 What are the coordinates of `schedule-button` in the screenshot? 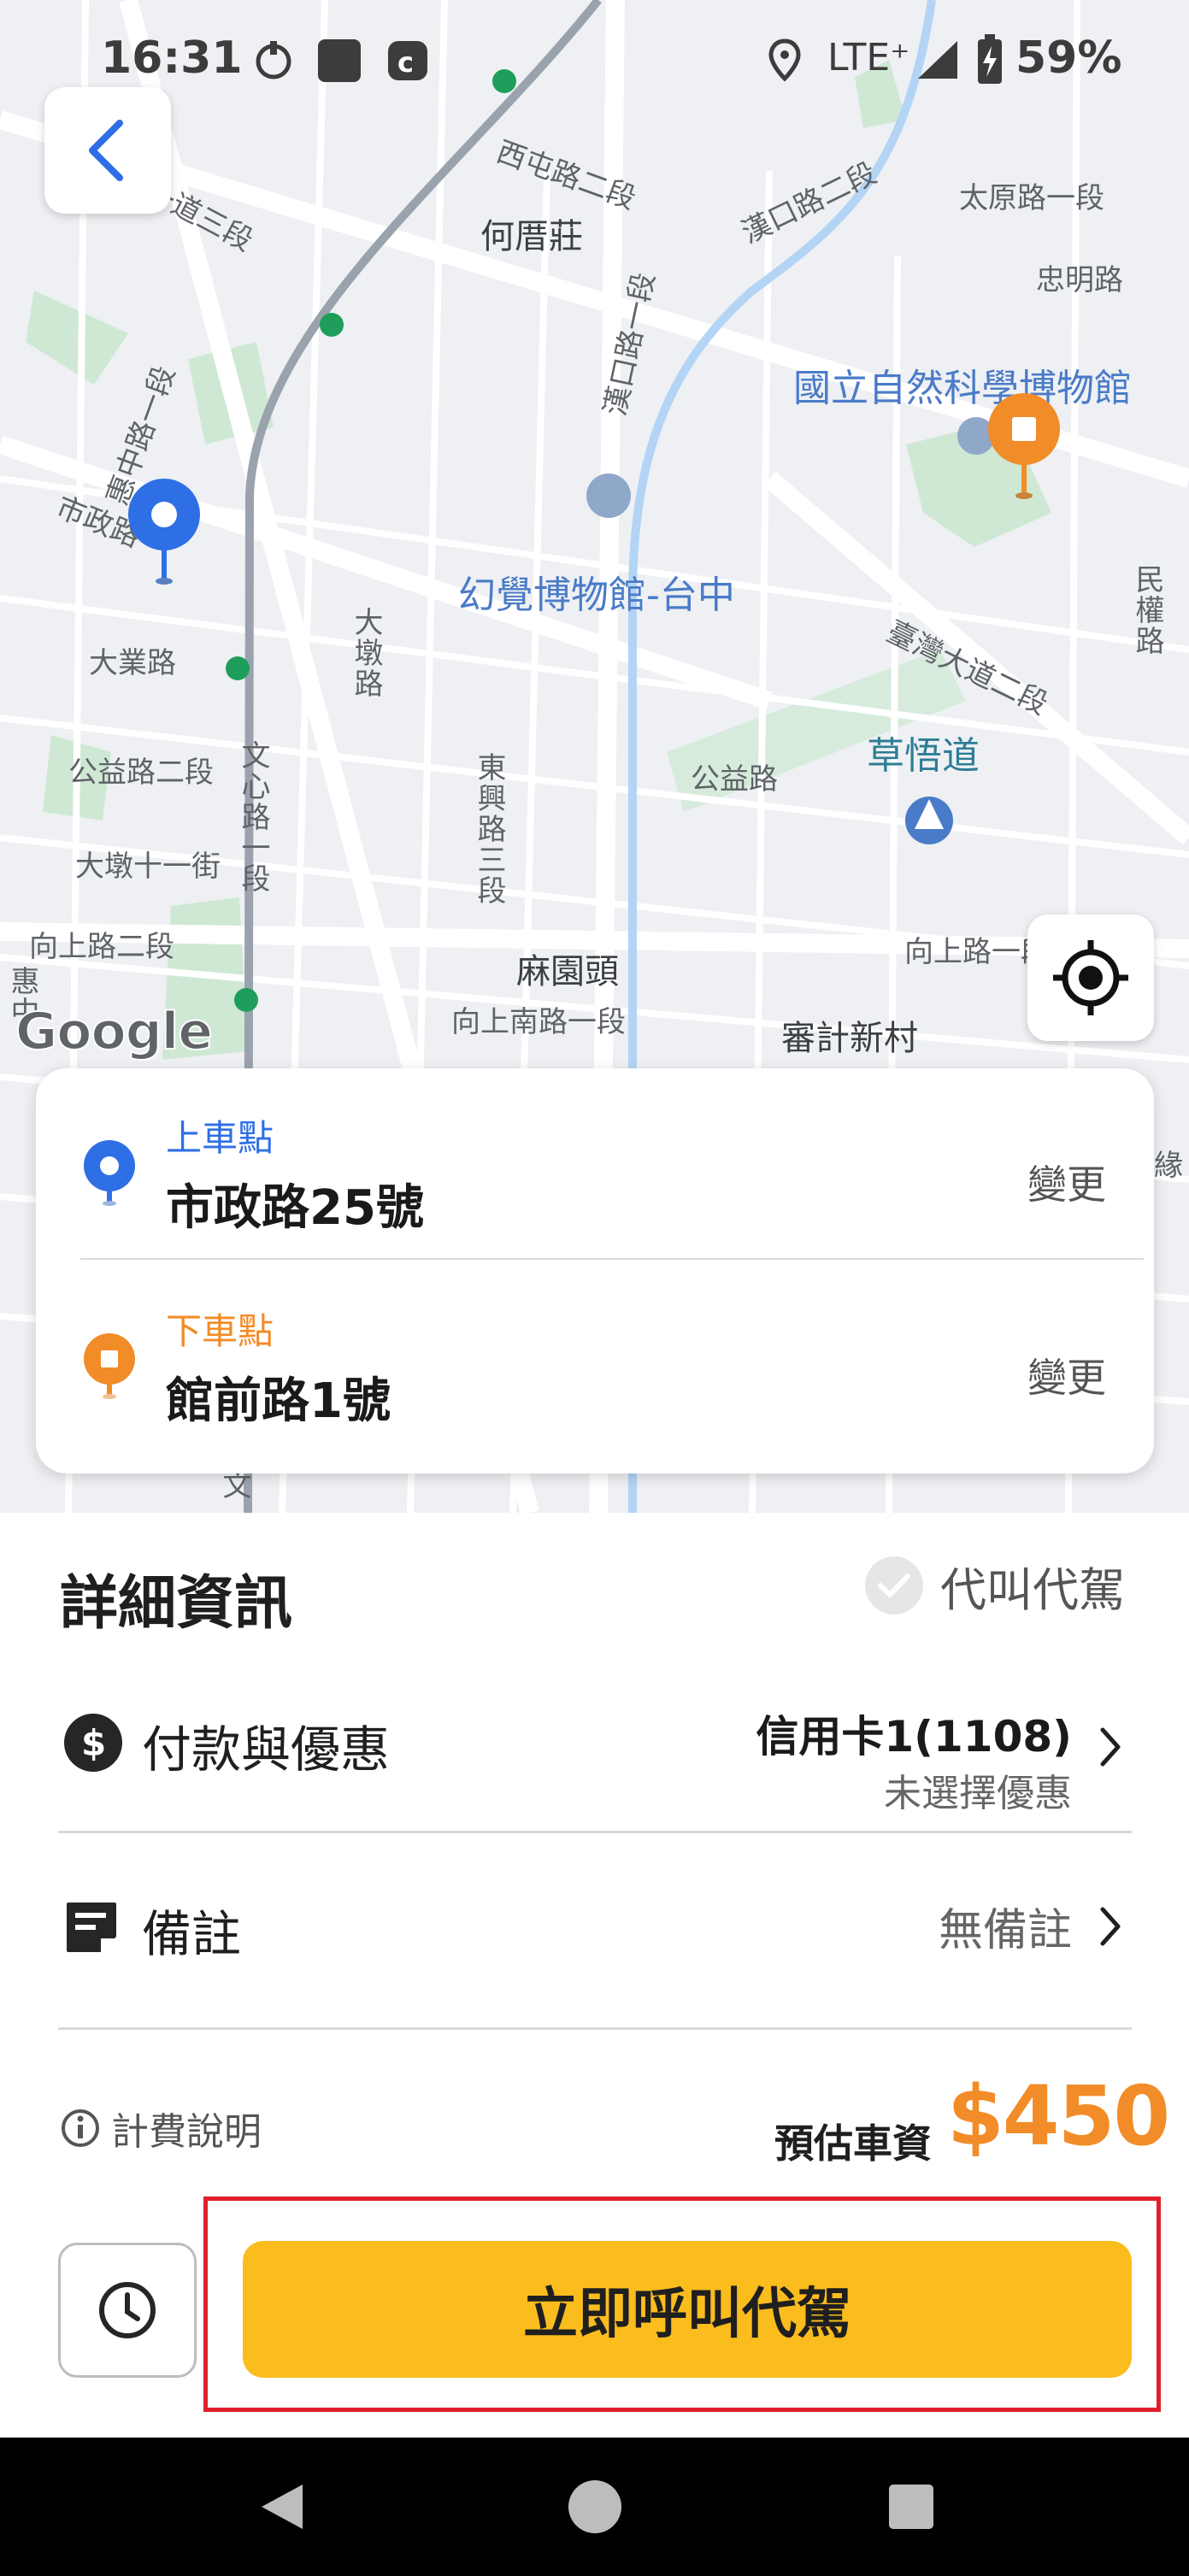 It's located at (127, 2310).